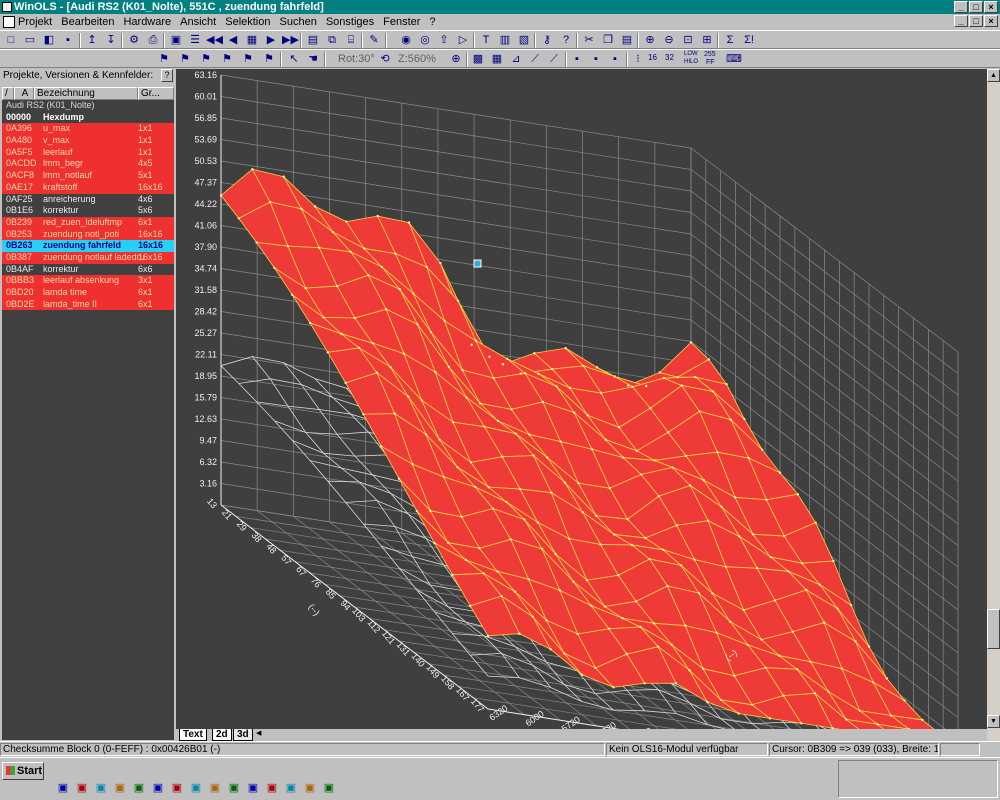 The width and height of the screenshot is (1000, 800). Describe the element at coordinates (374, 40) in the screenshot. I see `tools-icon: ✎` at that location.